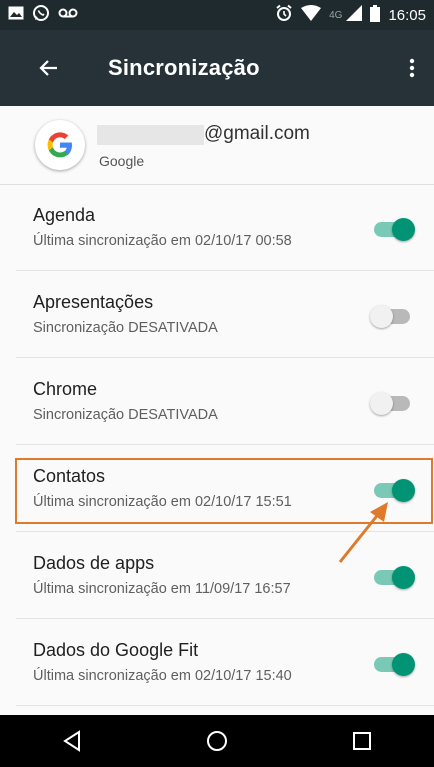  What do you see at coordinates (217, 315) in the screenshot?
I see `sync-item-apresentacoes: Apresentações Sincronização DESATIVADA` at bounding box center [217, 315].